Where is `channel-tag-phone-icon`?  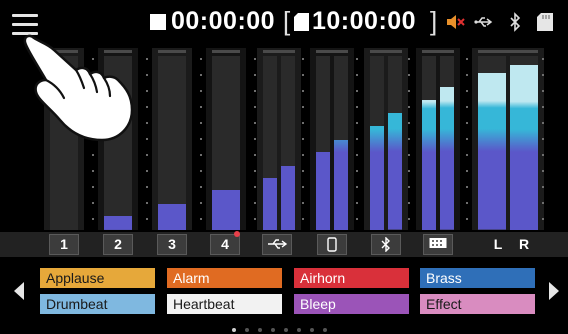
channel-tag-phone-icon is located at coordinates (332, 244).